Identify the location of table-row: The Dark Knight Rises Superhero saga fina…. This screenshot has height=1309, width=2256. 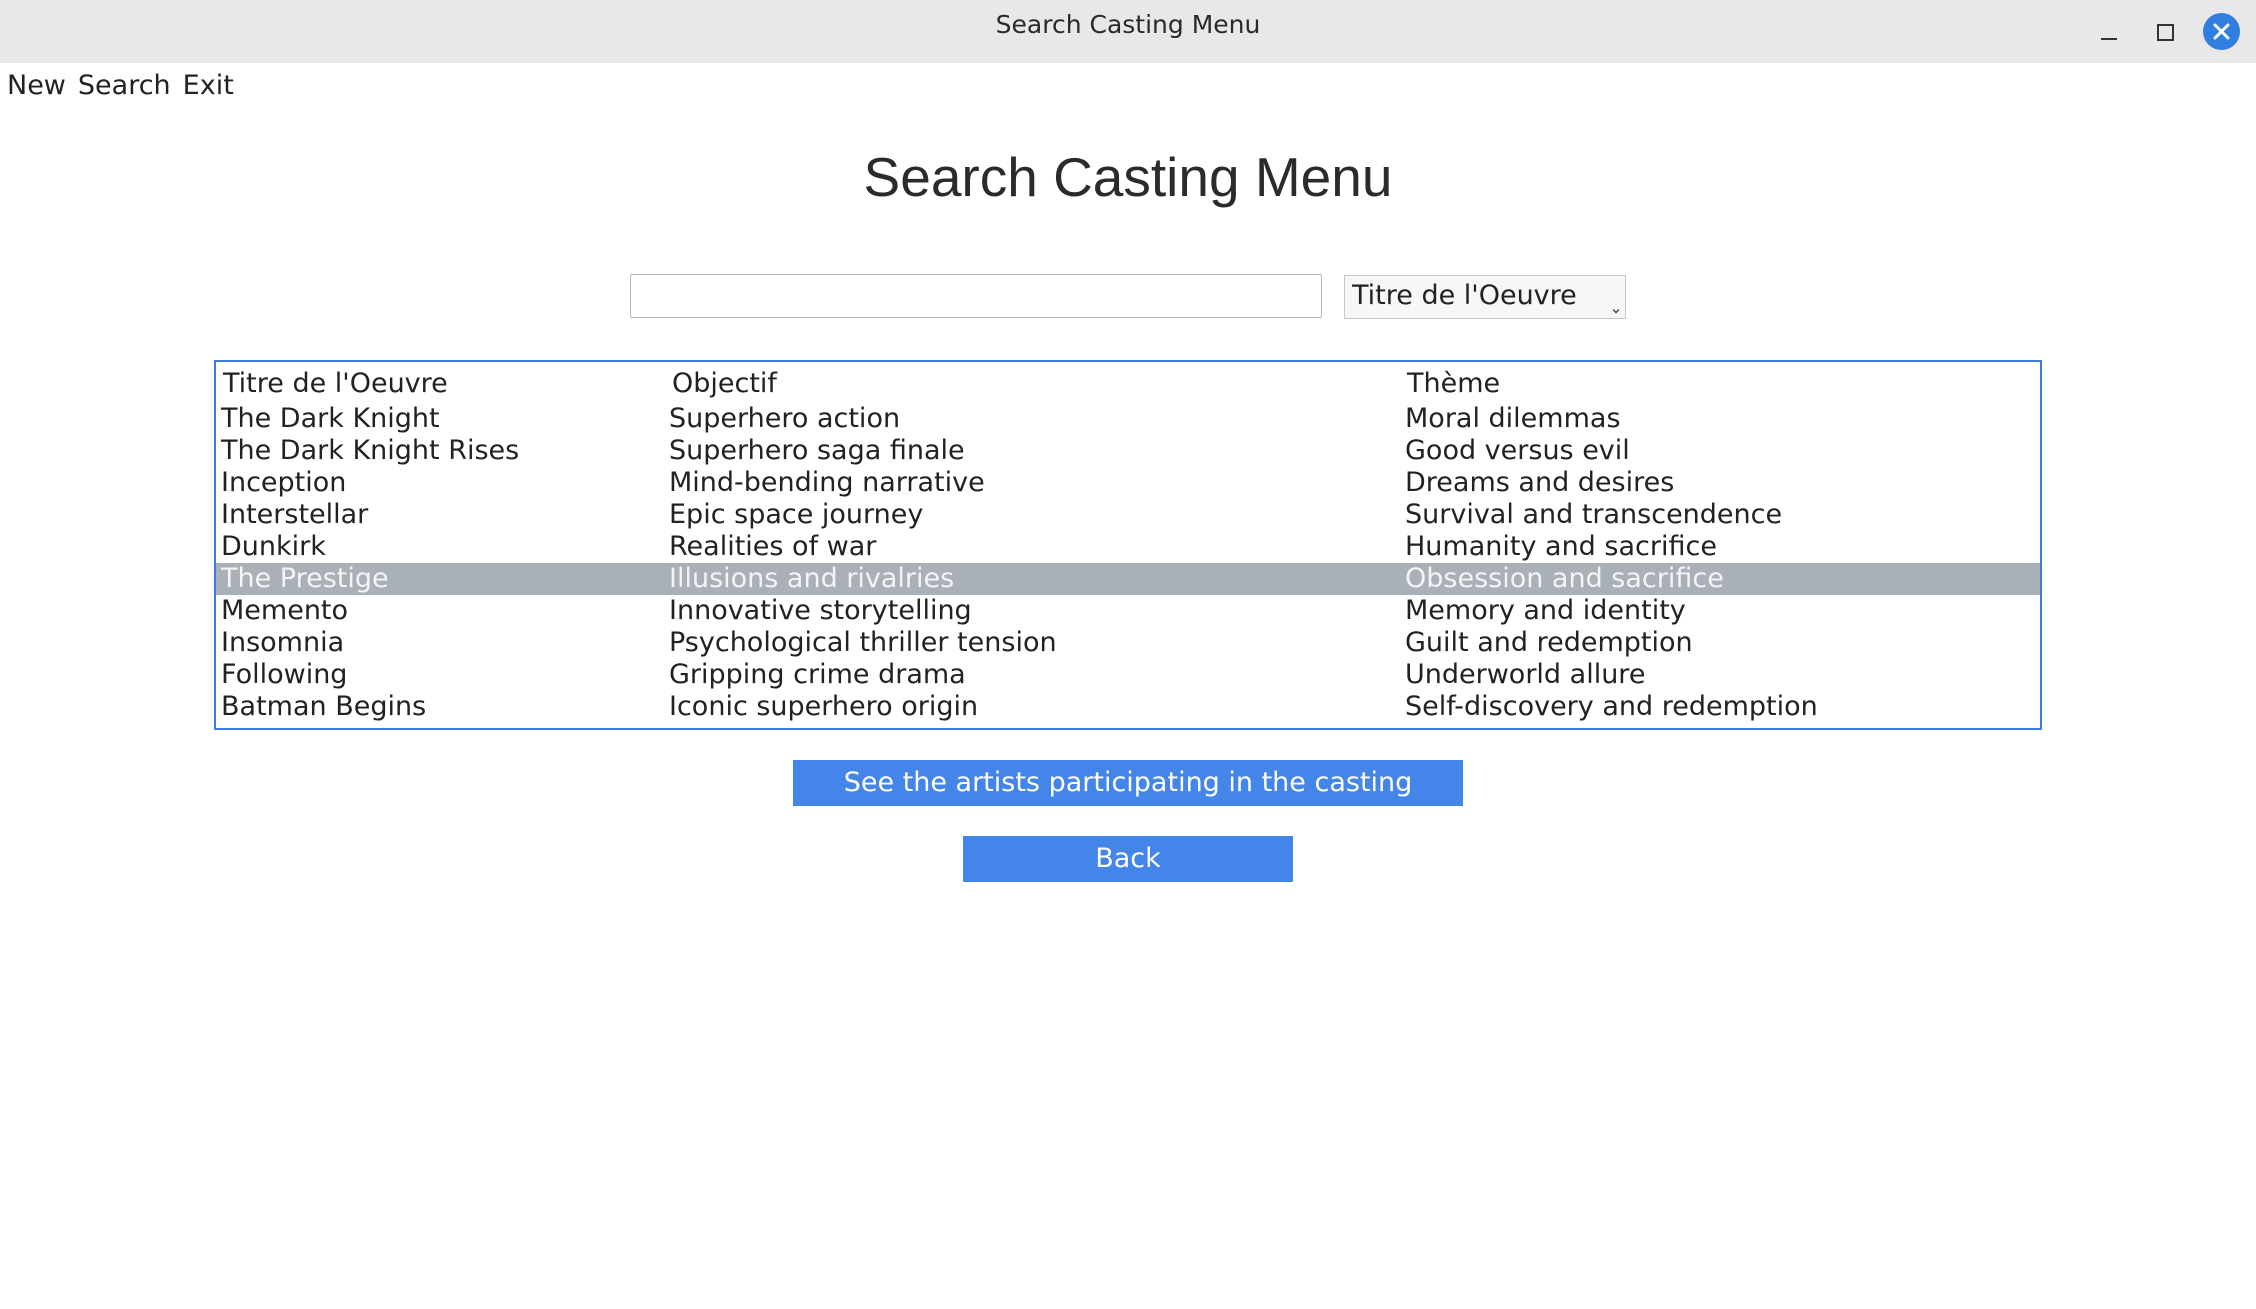
(1128, 451).